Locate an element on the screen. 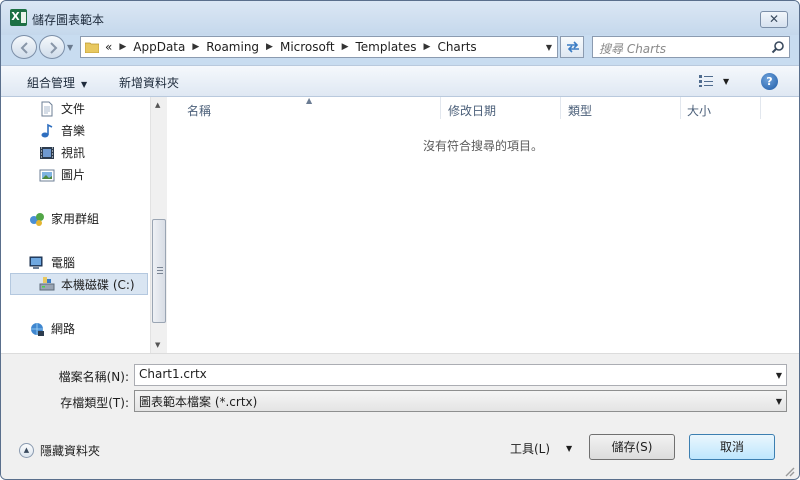 The width and height of the screenshot is (800, 480). sidebar-item-network: 網路 is located at coordinates (52, 328).